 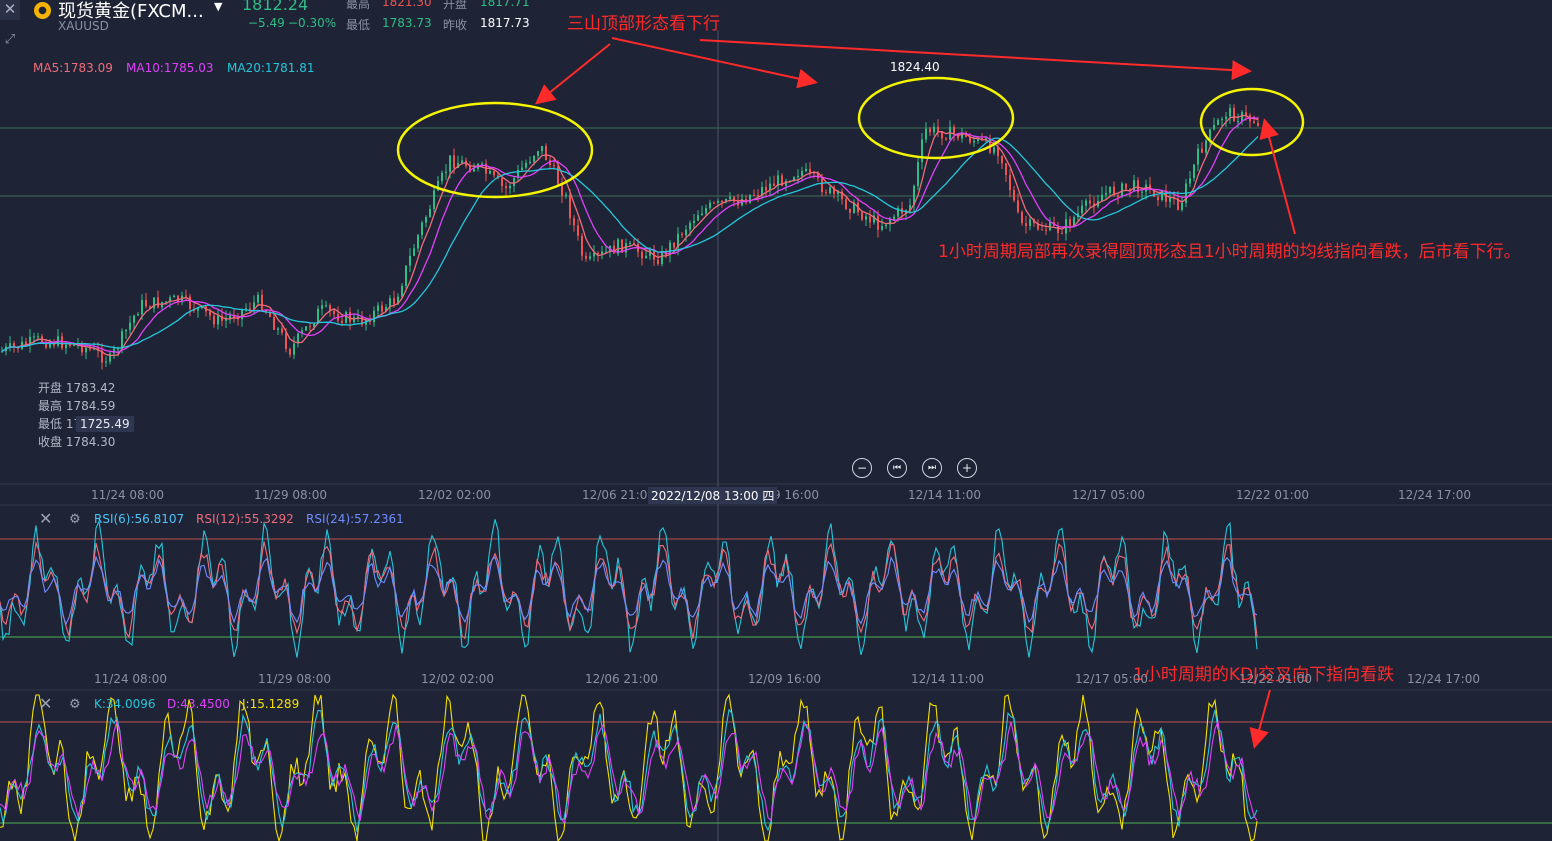 What do you see at coordinates (42, 10) in the screenshot?
I see `coin-icon: ●` at bounding box center [42, 10].